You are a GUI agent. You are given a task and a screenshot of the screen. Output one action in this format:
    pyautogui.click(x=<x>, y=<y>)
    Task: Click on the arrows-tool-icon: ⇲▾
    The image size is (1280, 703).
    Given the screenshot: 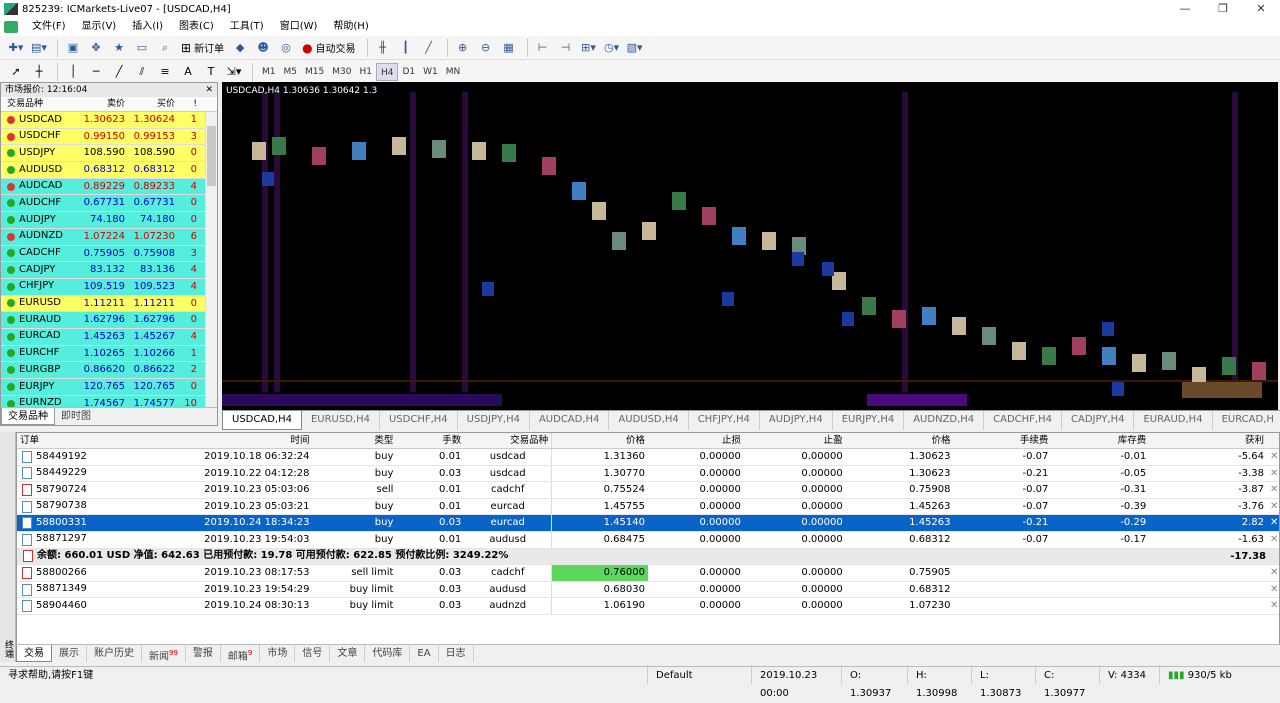 What is the action you would take?
    pyautogui.click(x=234, y=72)
    